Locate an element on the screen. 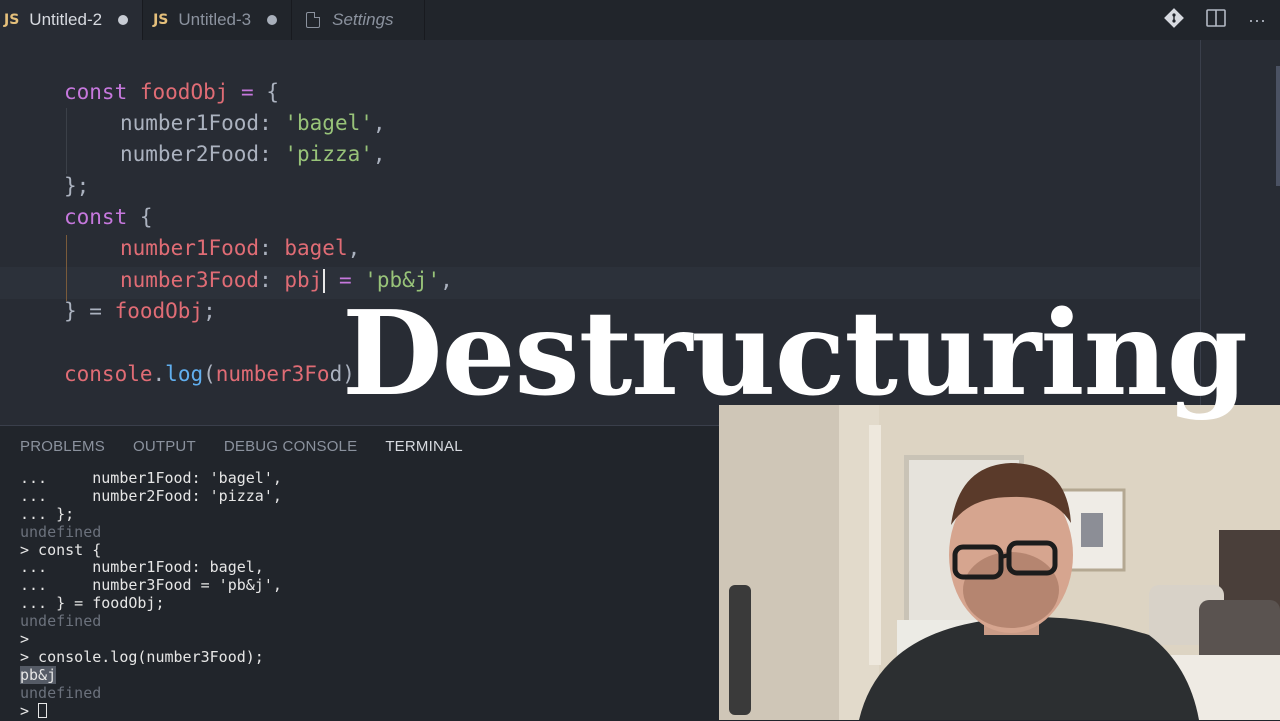 The width and height of the screenshot is (1280, 721). terminal-line: ... } = foodObj; is located at coordinates (92, 603).